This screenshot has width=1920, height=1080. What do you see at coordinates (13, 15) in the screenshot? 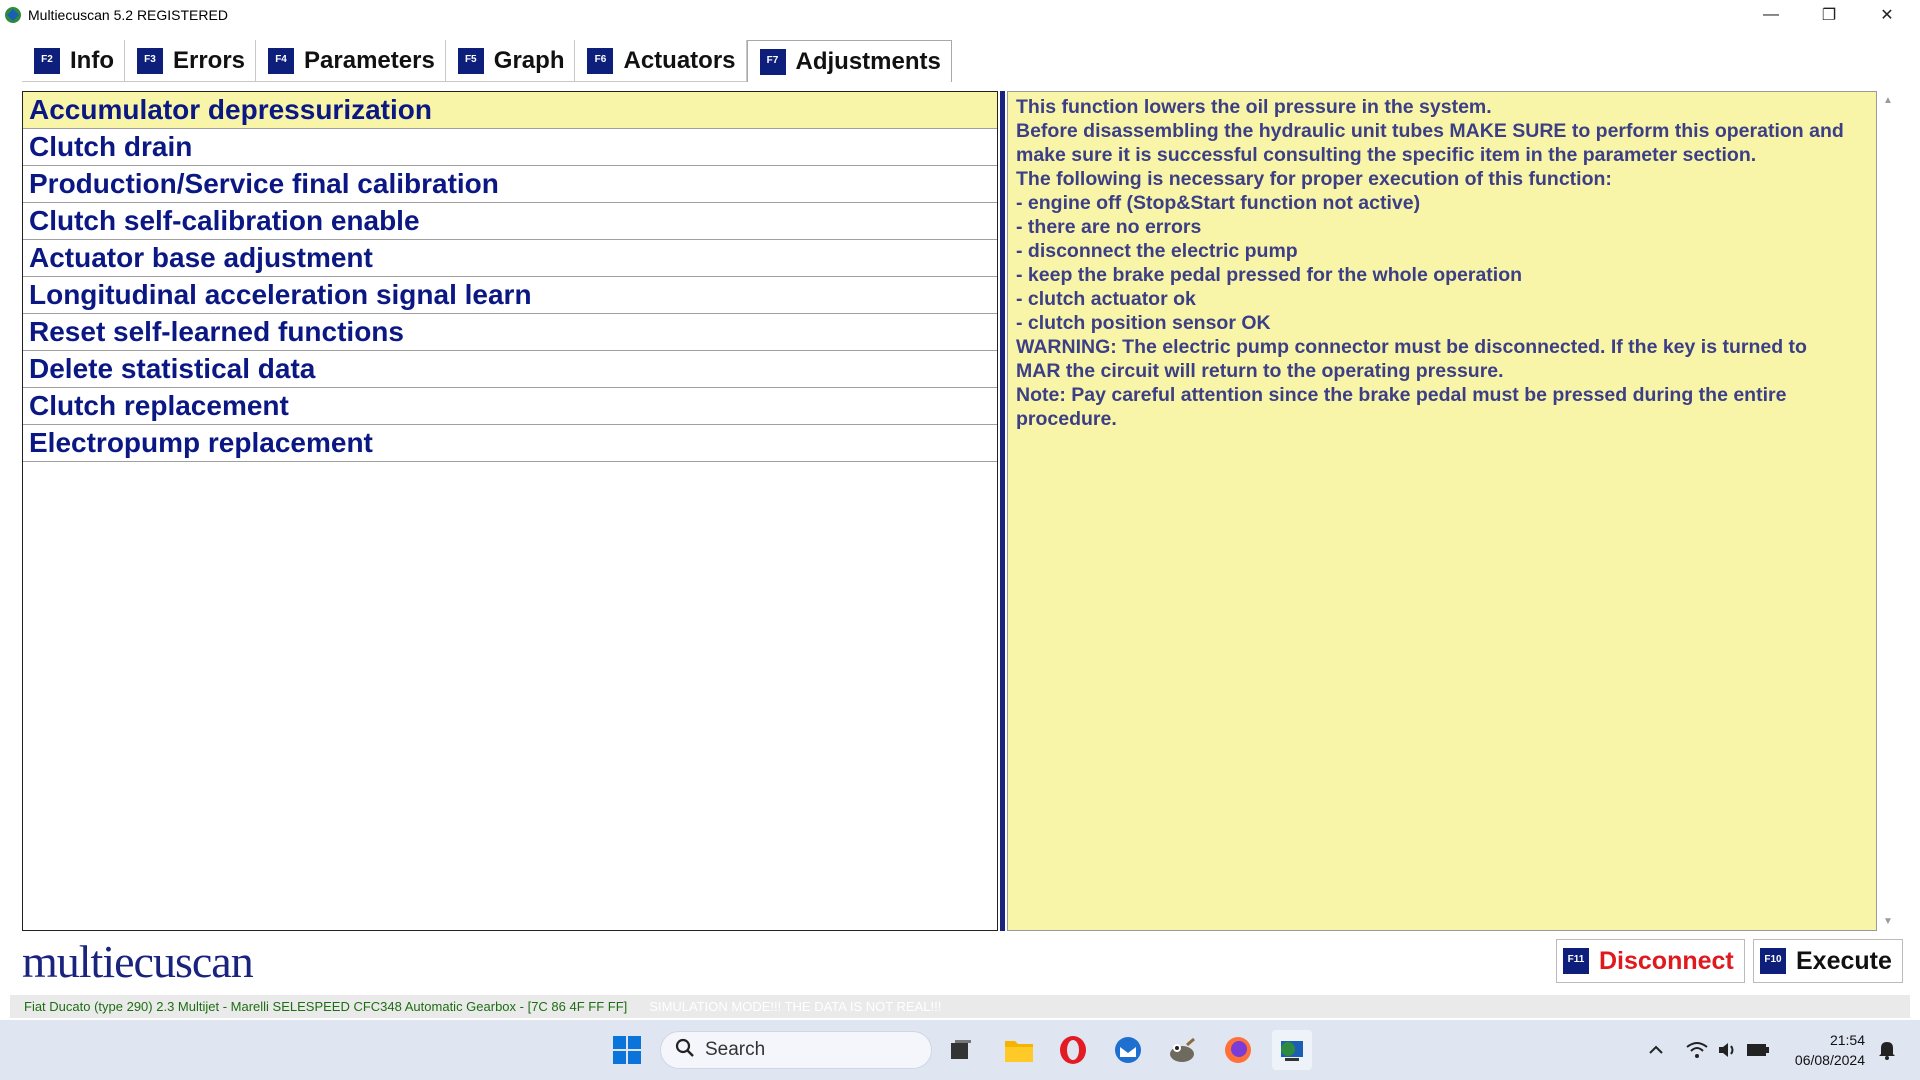
I see `app-logo-icon` at bounding box center [13, 15].